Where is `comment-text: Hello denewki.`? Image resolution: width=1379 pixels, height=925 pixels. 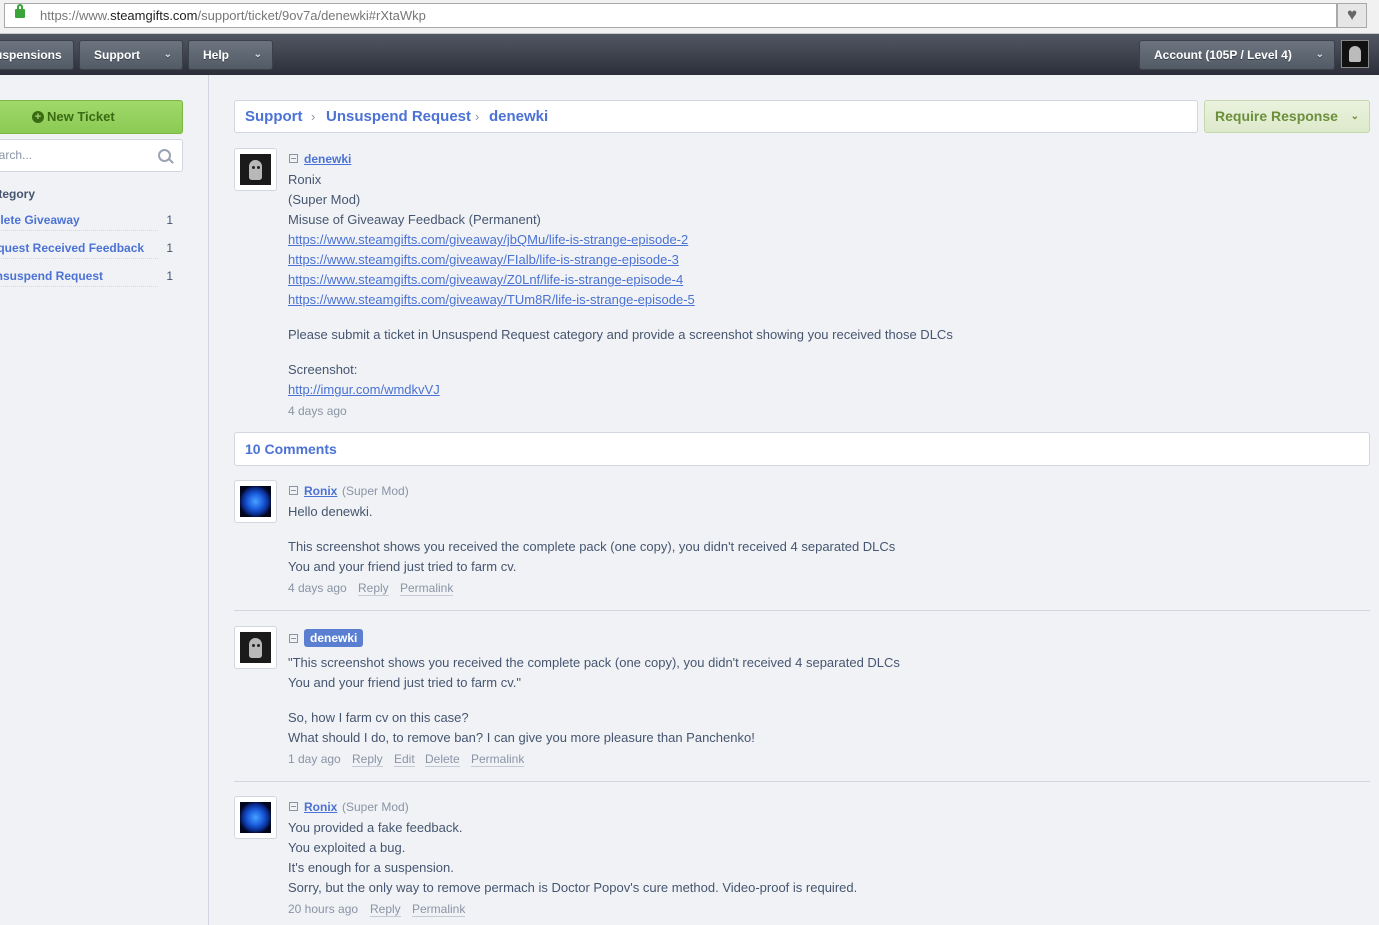 comment-text: Hello denewki. is located at coordinates (330, 511).